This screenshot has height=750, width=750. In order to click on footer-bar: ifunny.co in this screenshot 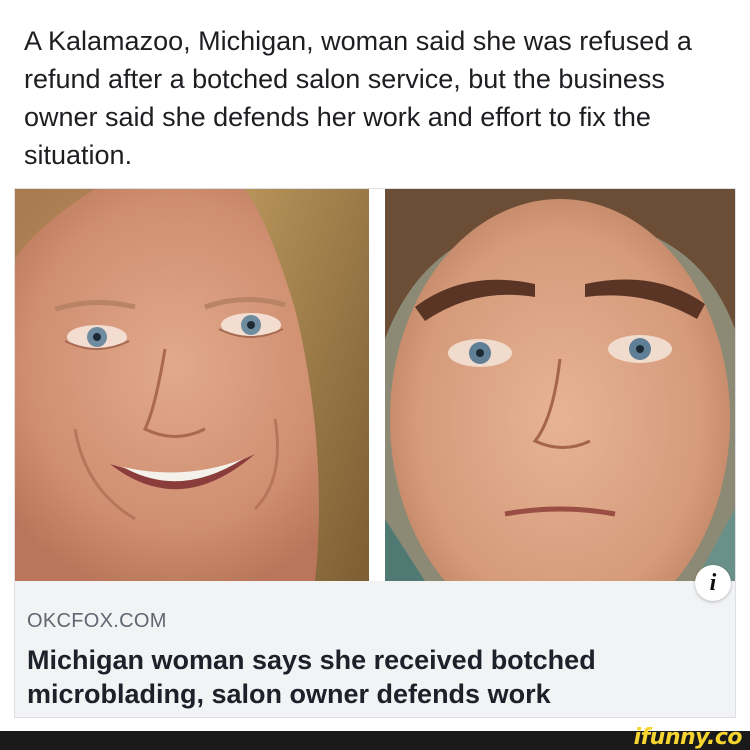, I will do `click(375, 738)`.